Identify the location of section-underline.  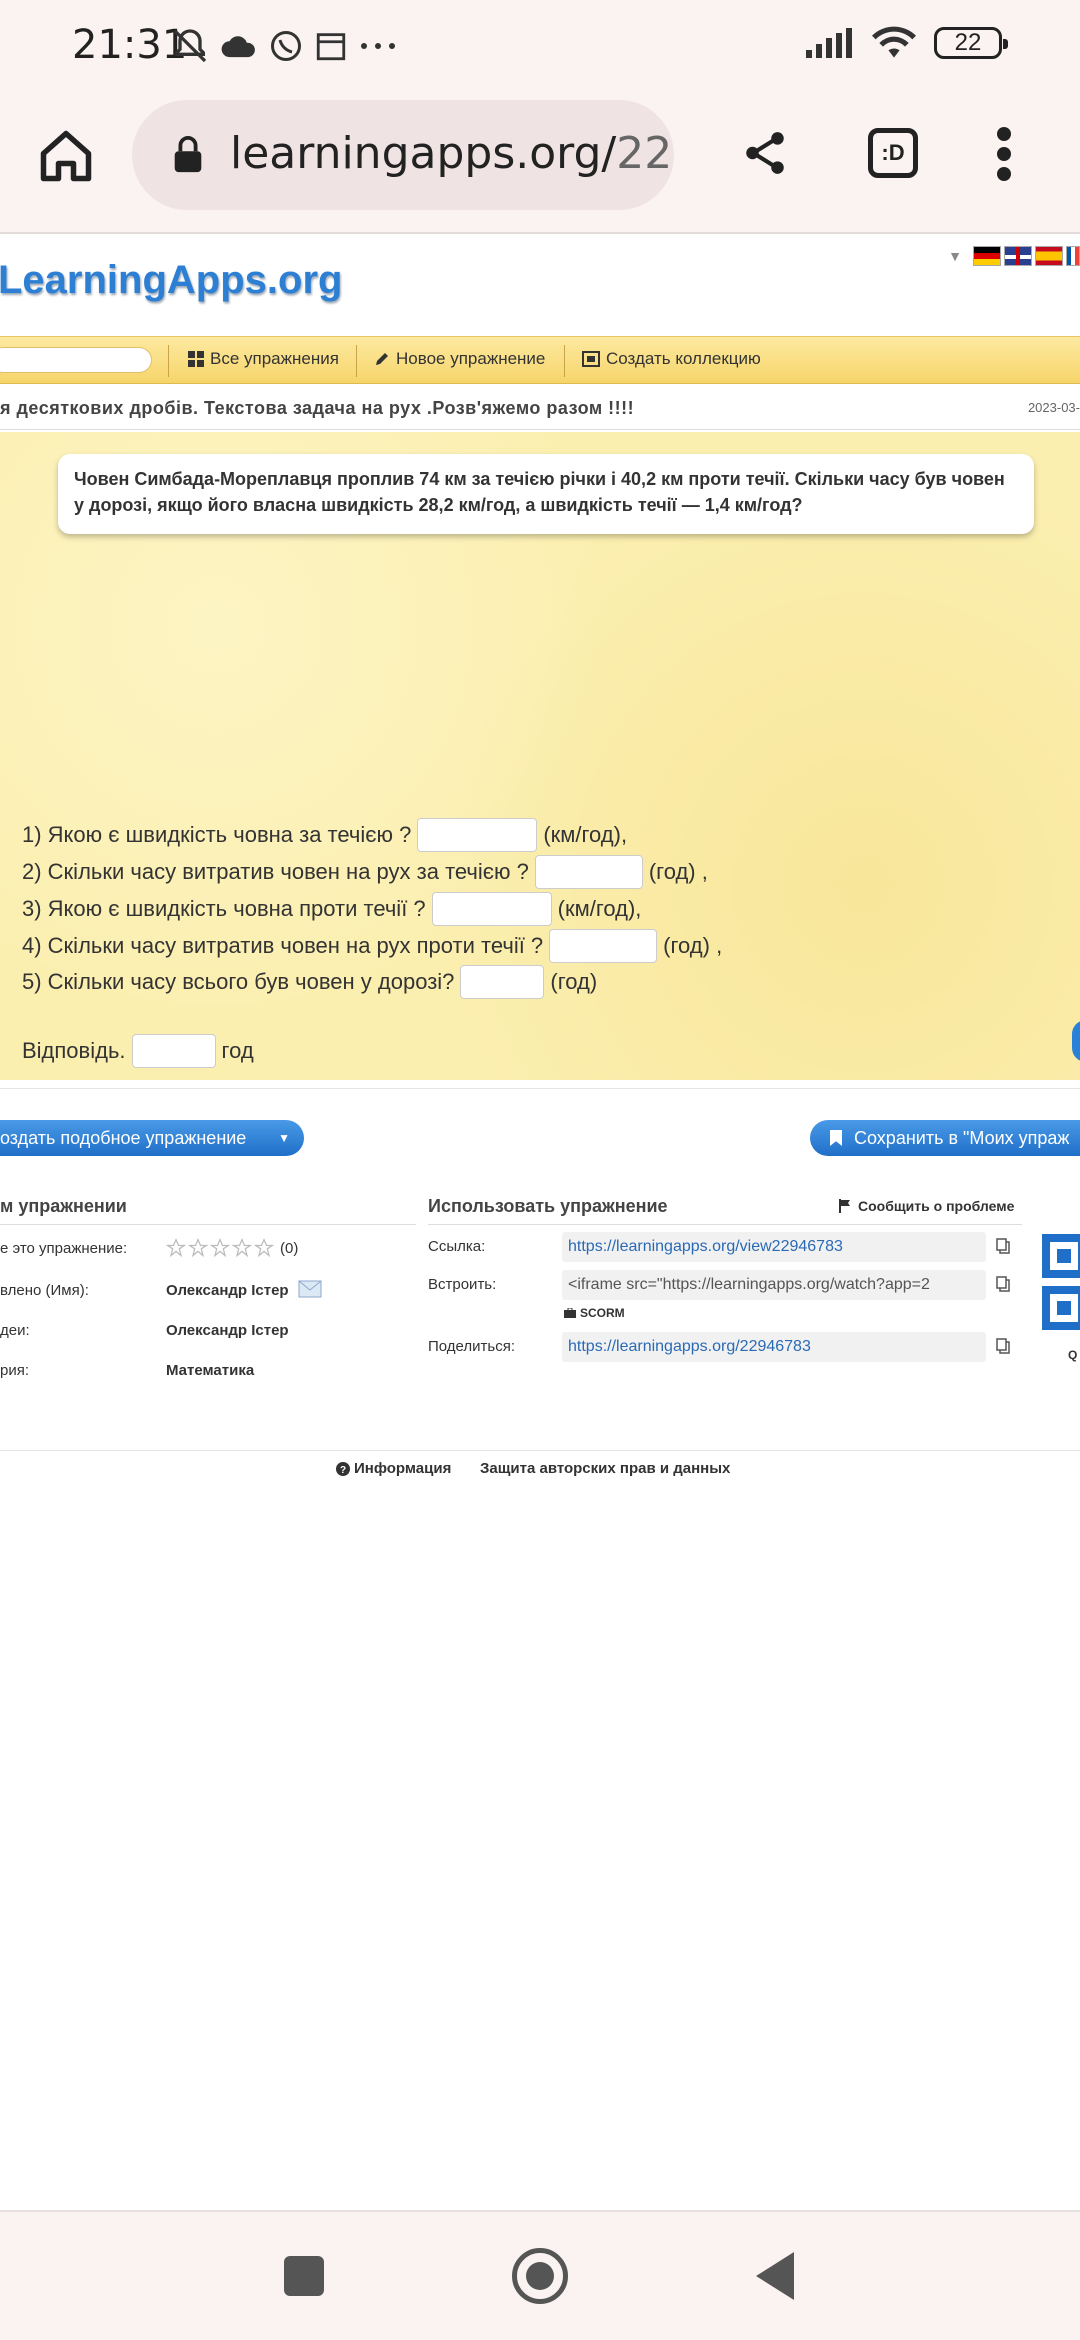
(725, 1224).